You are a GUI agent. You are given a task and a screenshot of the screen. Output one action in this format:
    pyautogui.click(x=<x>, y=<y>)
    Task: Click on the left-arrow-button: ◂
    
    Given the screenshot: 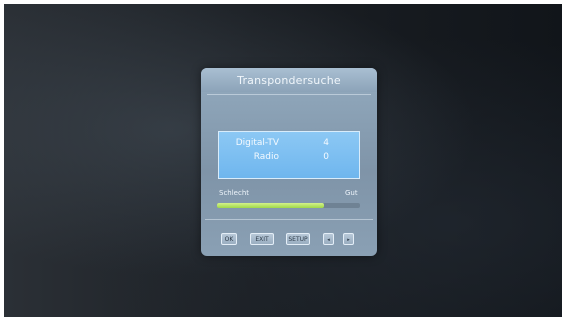 What is the action you would take?
    pyautogui.click(x=328, y=239)
    